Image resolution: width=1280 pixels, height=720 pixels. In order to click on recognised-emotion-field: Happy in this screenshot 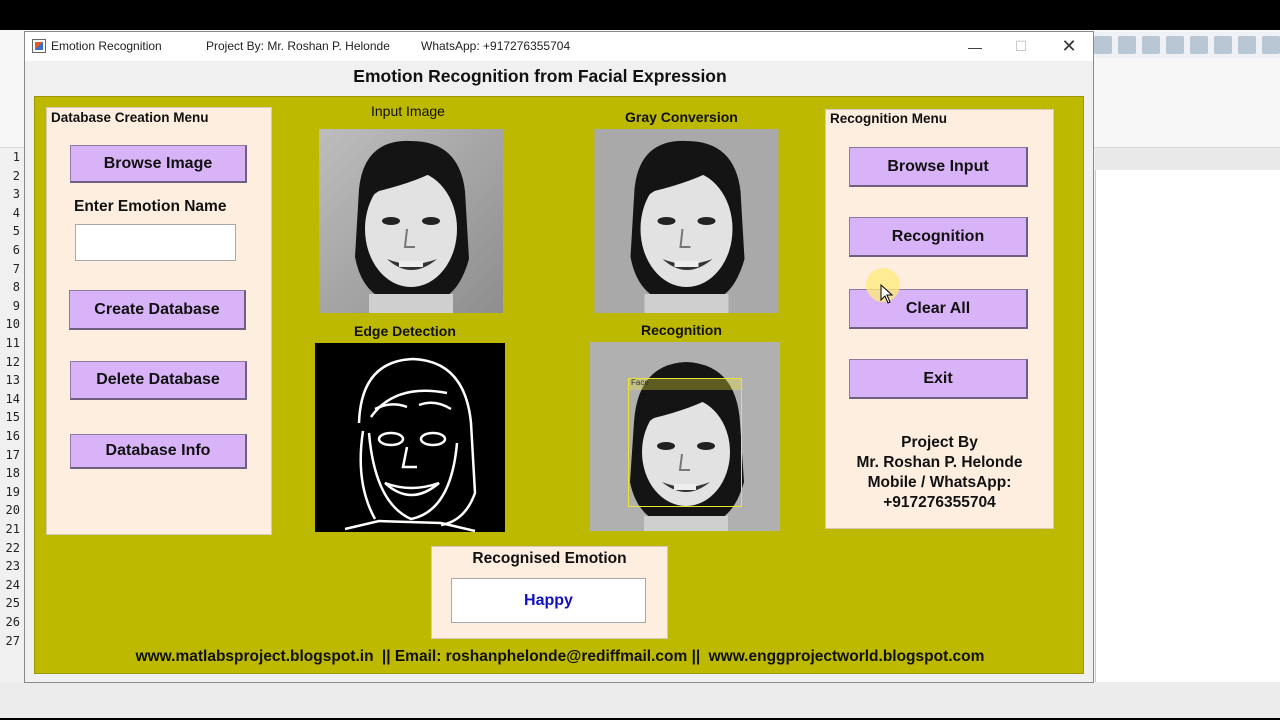, I will do `click(548, 600)`.